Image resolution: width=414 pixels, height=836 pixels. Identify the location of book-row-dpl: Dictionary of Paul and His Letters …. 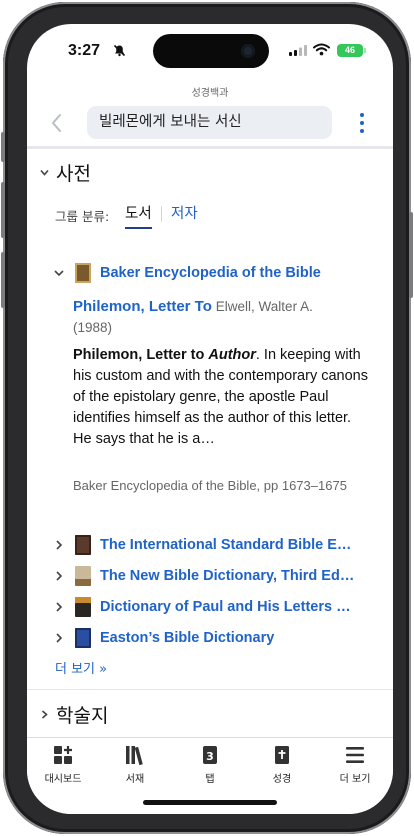
(202, 607).